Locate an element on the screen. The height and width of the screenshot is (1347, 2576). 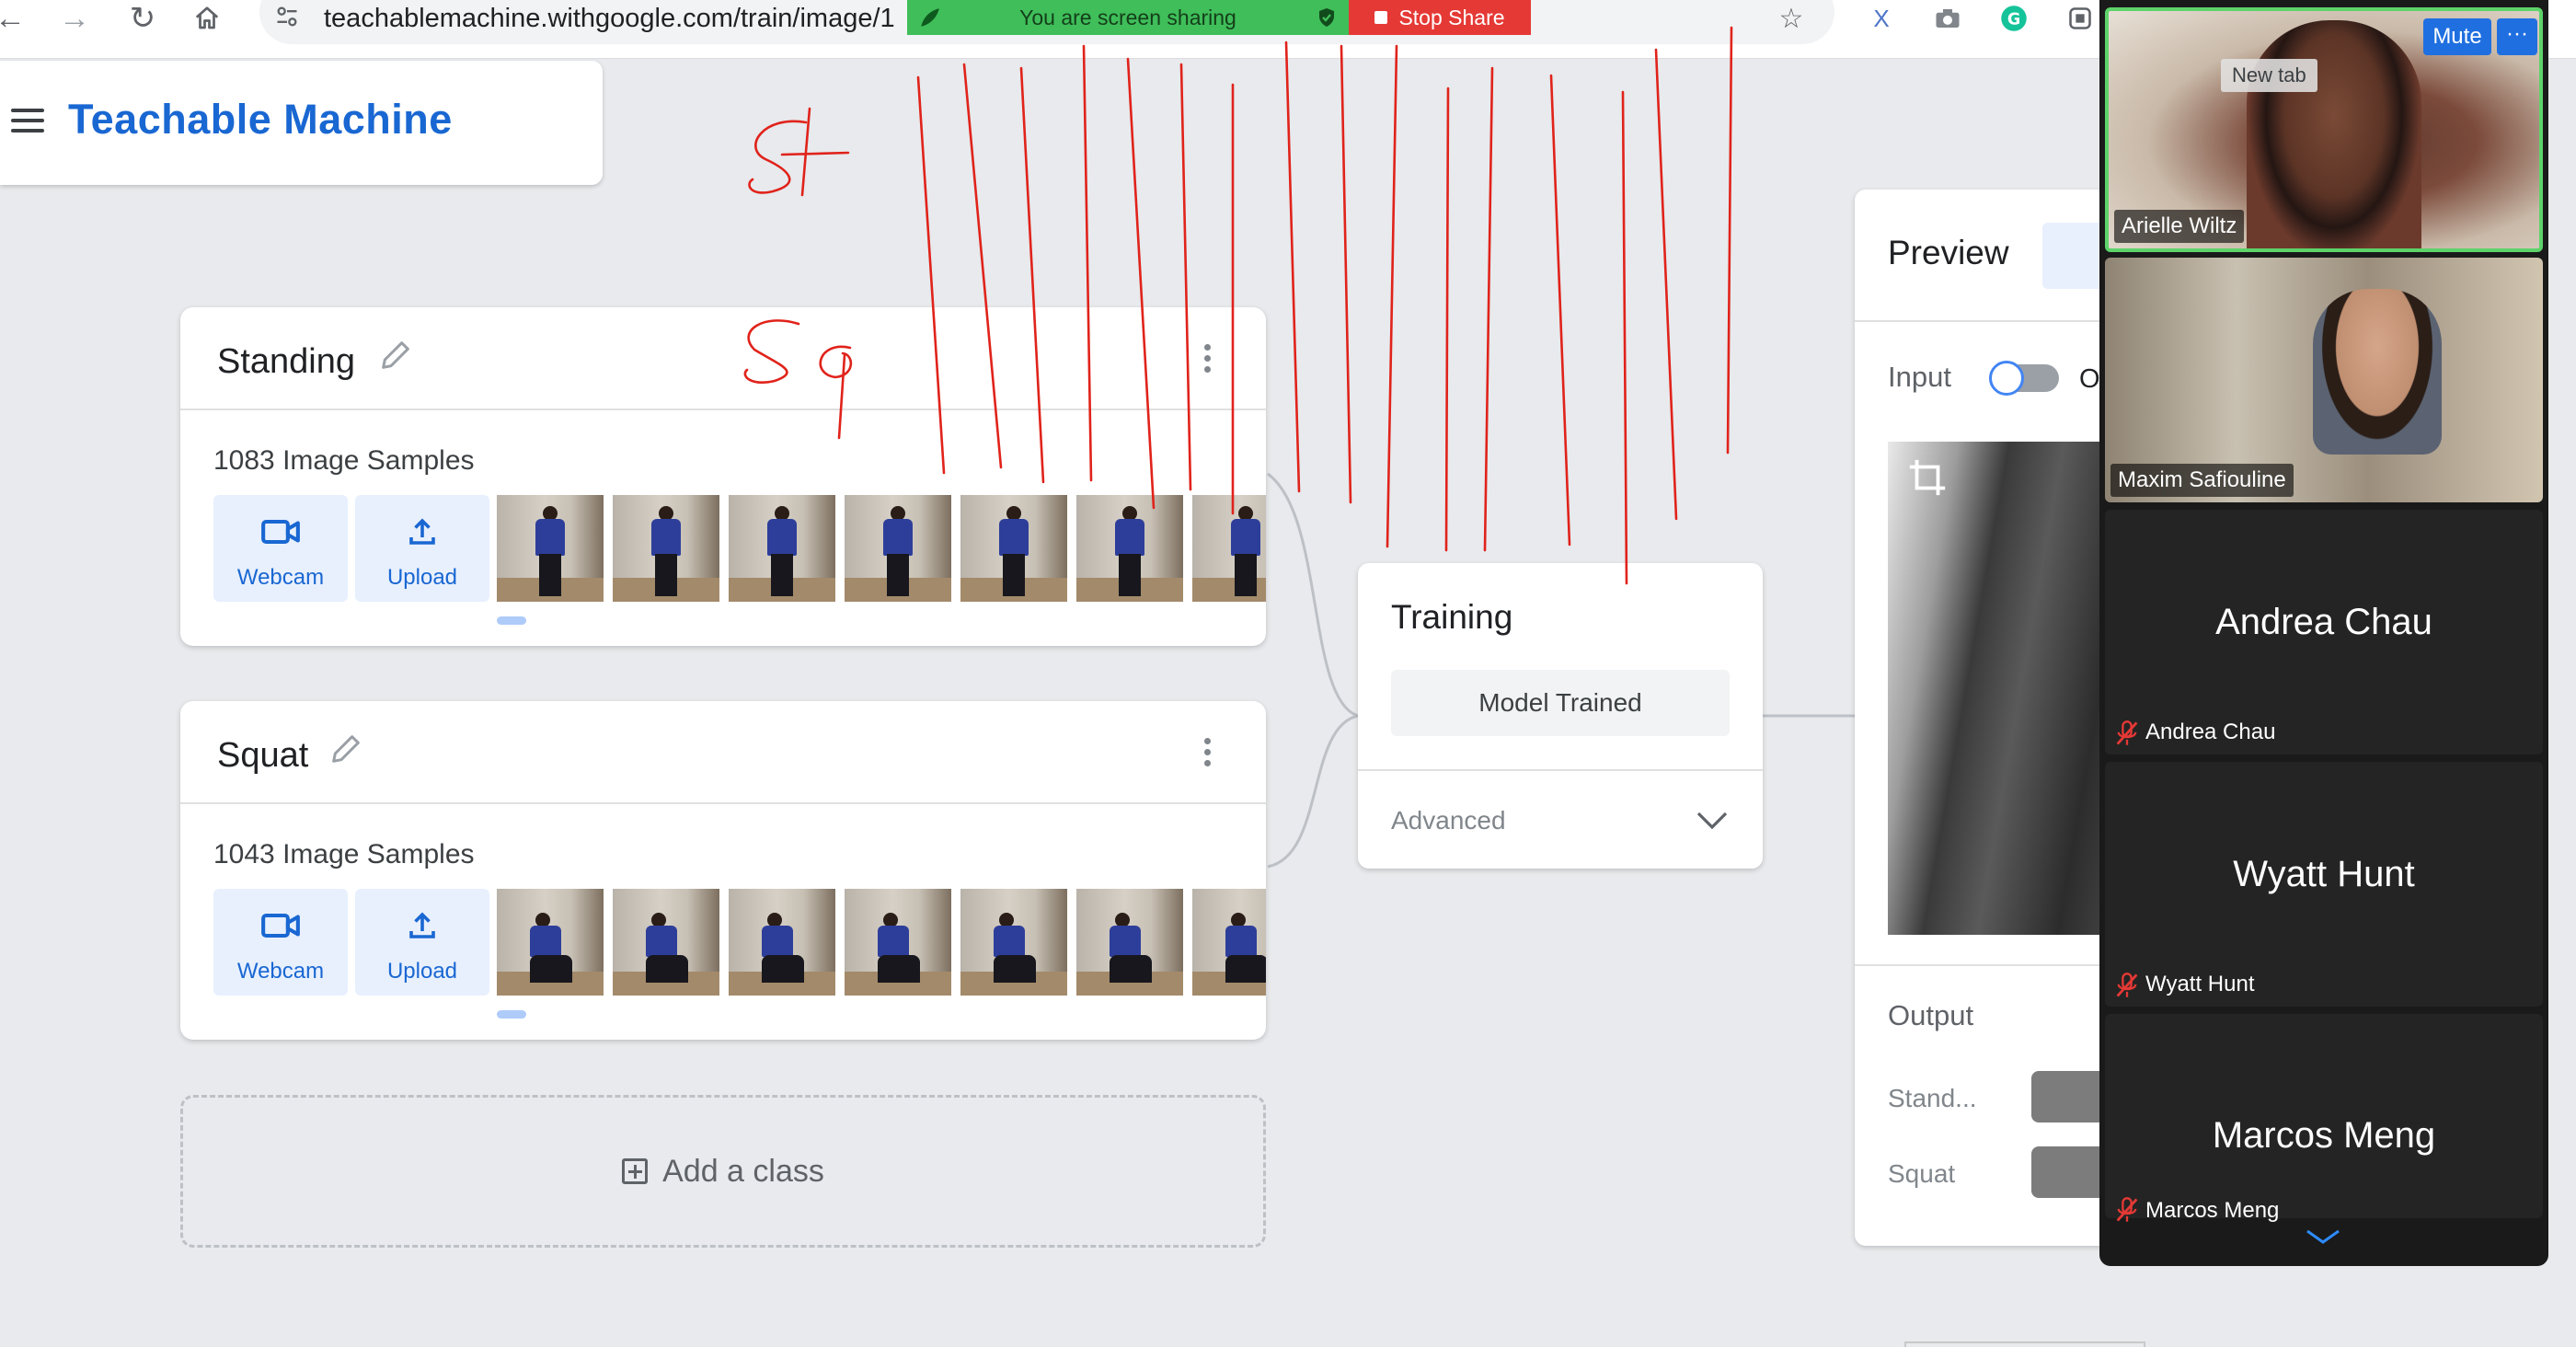
participant-display-name: Andrea Chau is located at coordinates (2323, 622).